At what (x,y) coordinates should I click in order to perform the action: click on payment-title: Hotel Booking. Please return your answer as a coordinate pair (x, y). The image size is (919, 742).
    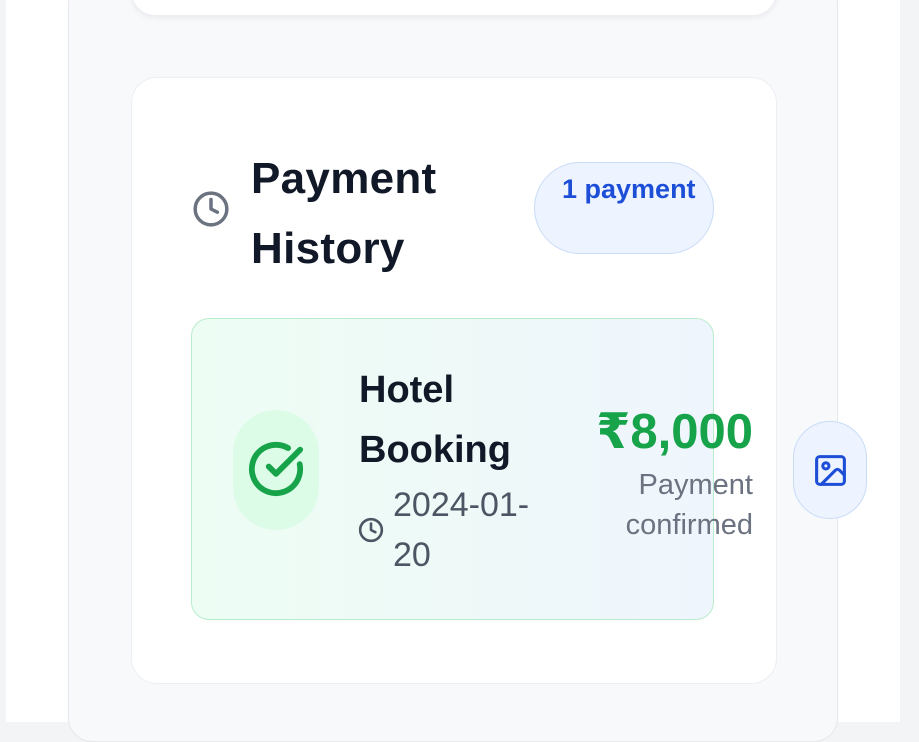
    Looking at the image, I should click on (435, 420).